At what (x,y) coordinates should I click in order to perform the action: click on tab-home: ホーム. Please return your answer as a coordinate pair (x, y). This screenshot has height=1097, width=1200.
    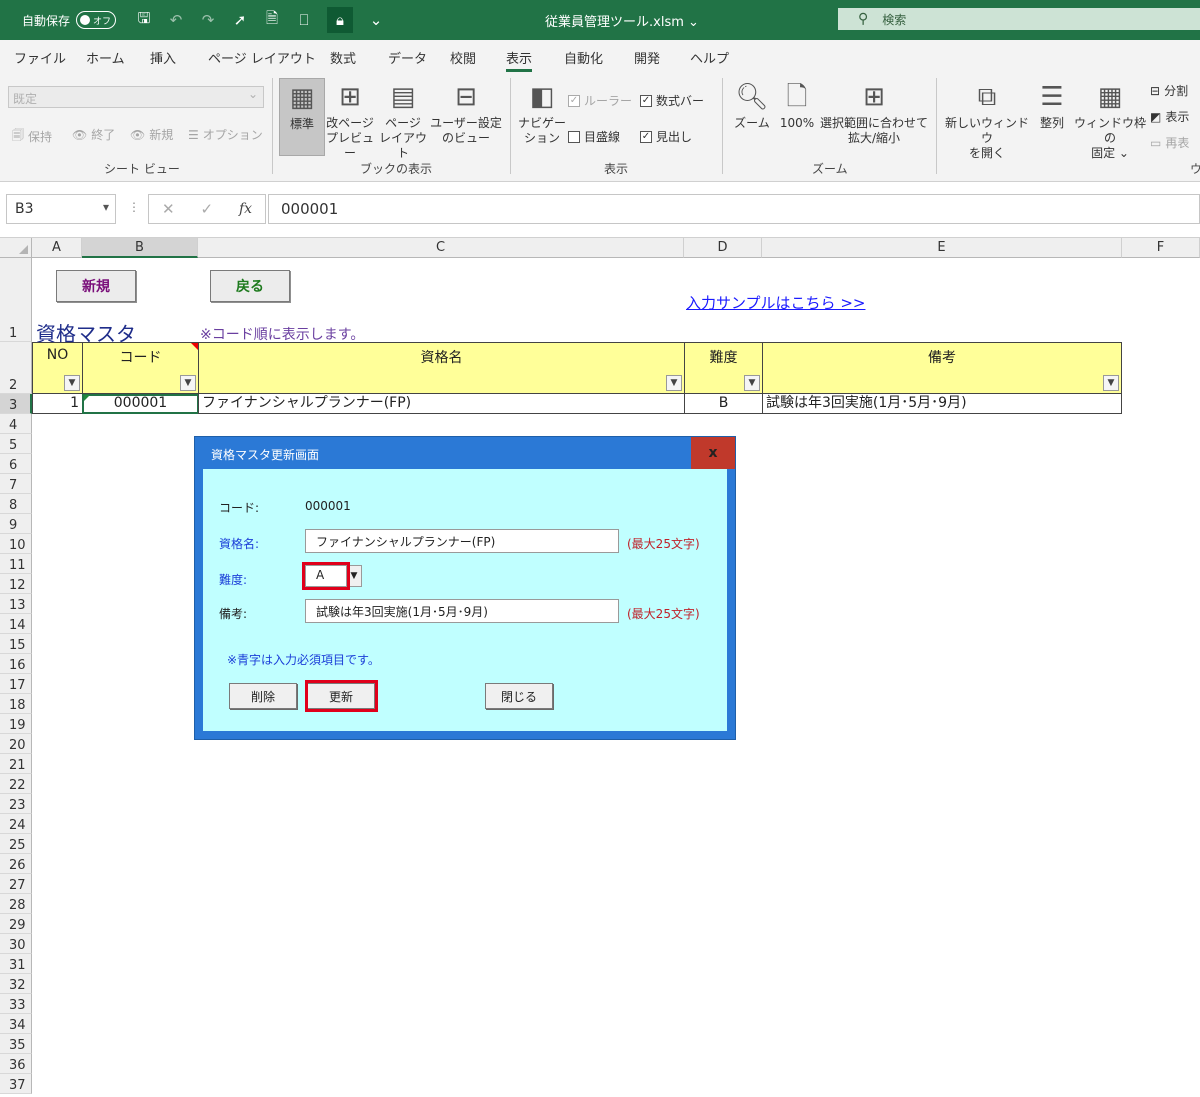
    Looking at the image, I should click on (105, 57).